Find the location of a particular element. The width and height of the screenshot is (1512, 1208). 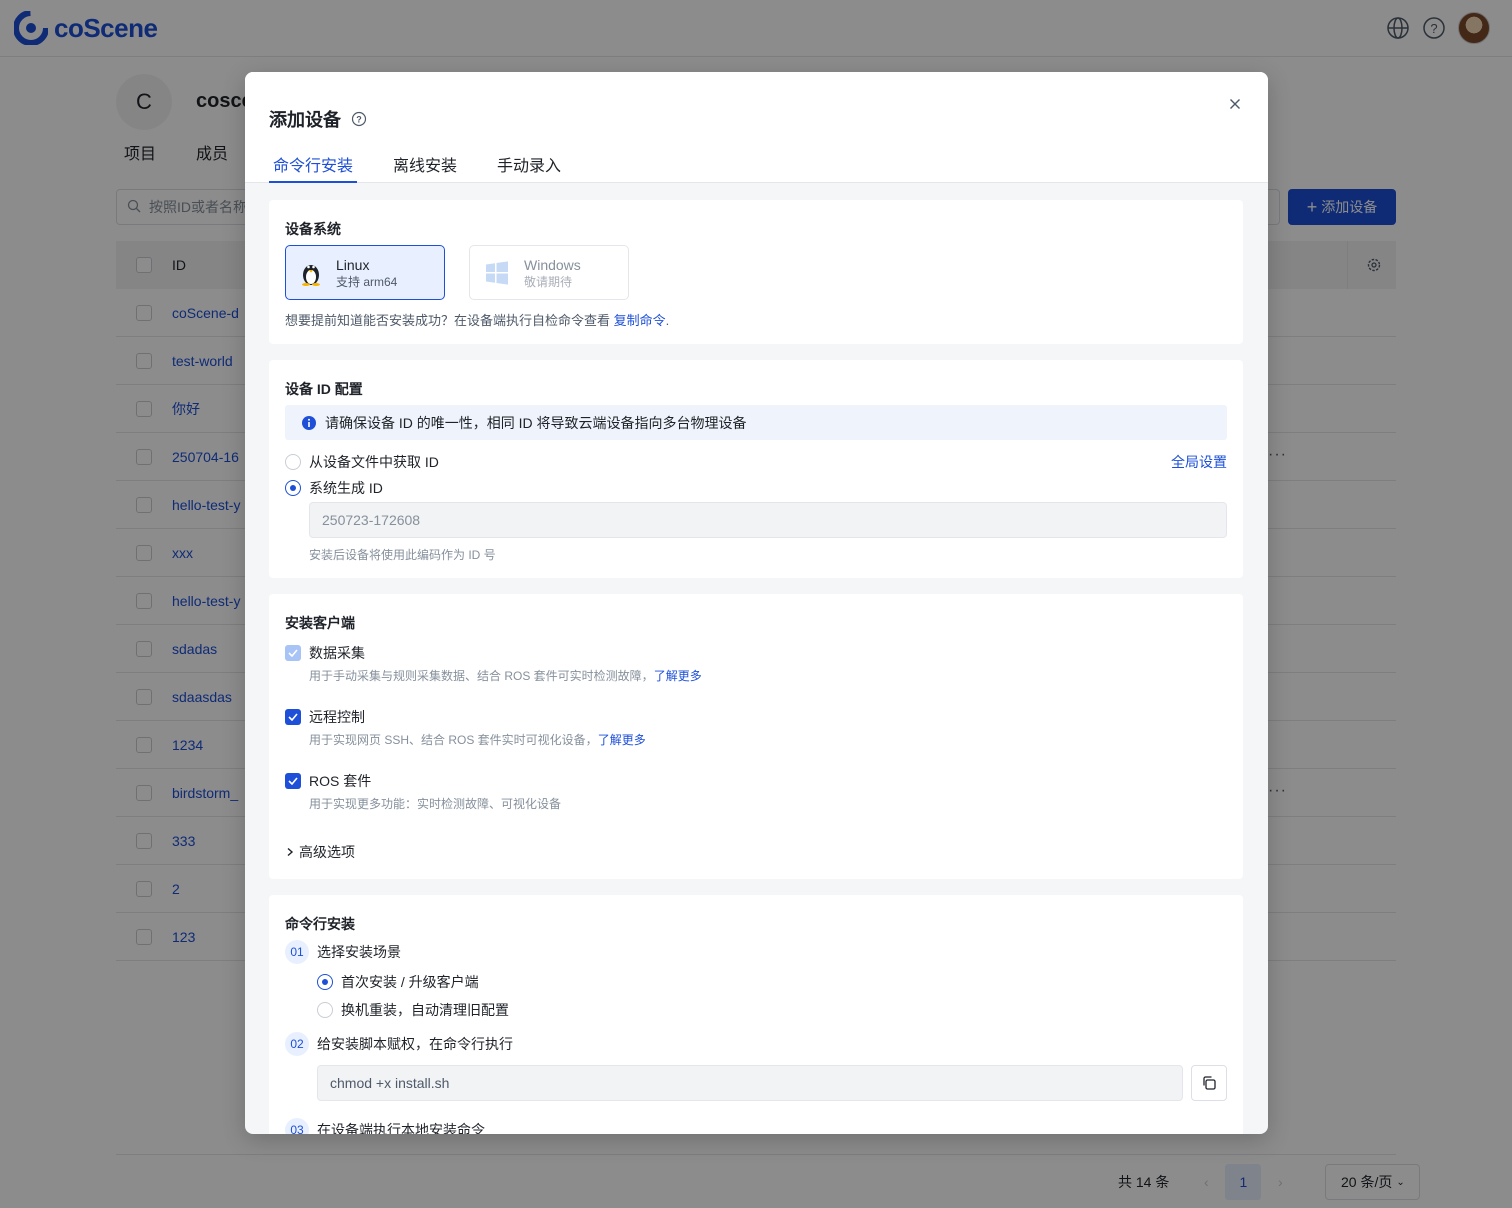

step-1-label: 选择安装场景 is located at coordinates (359, 952).